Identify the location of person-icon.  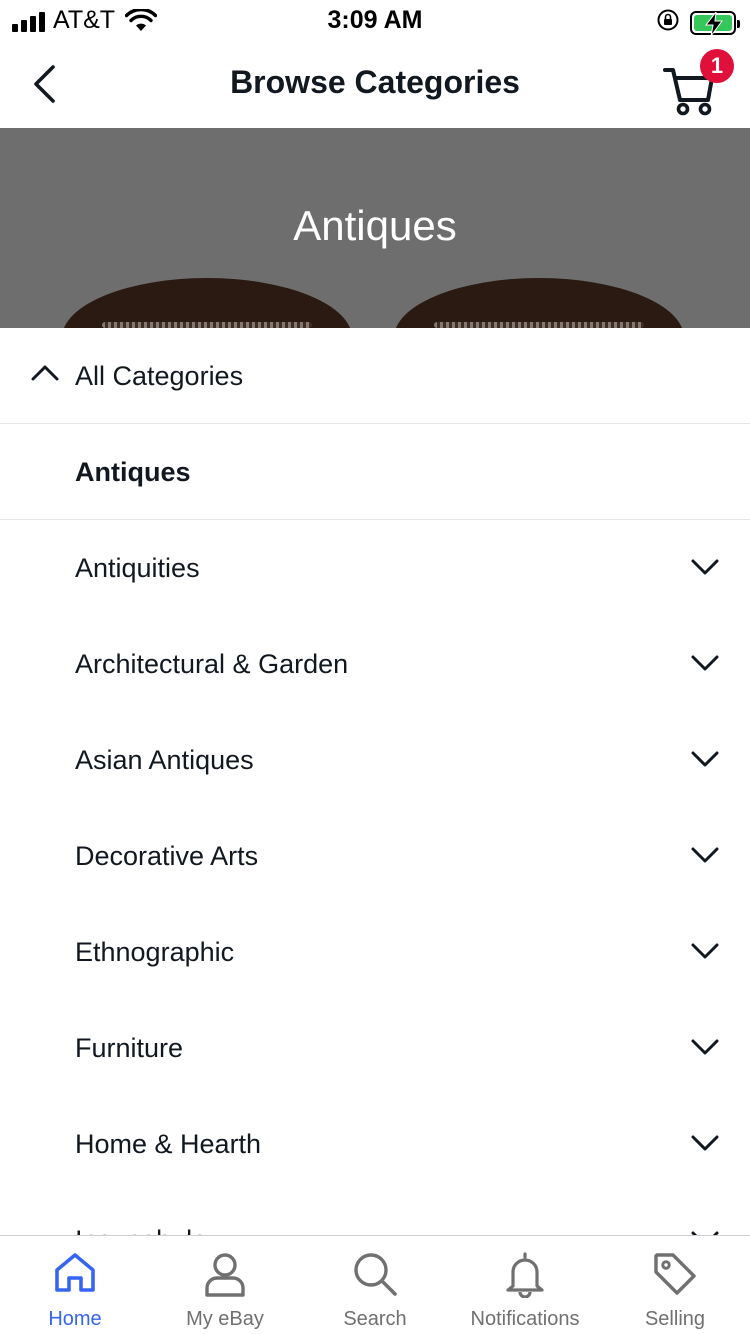
(225, 1275).